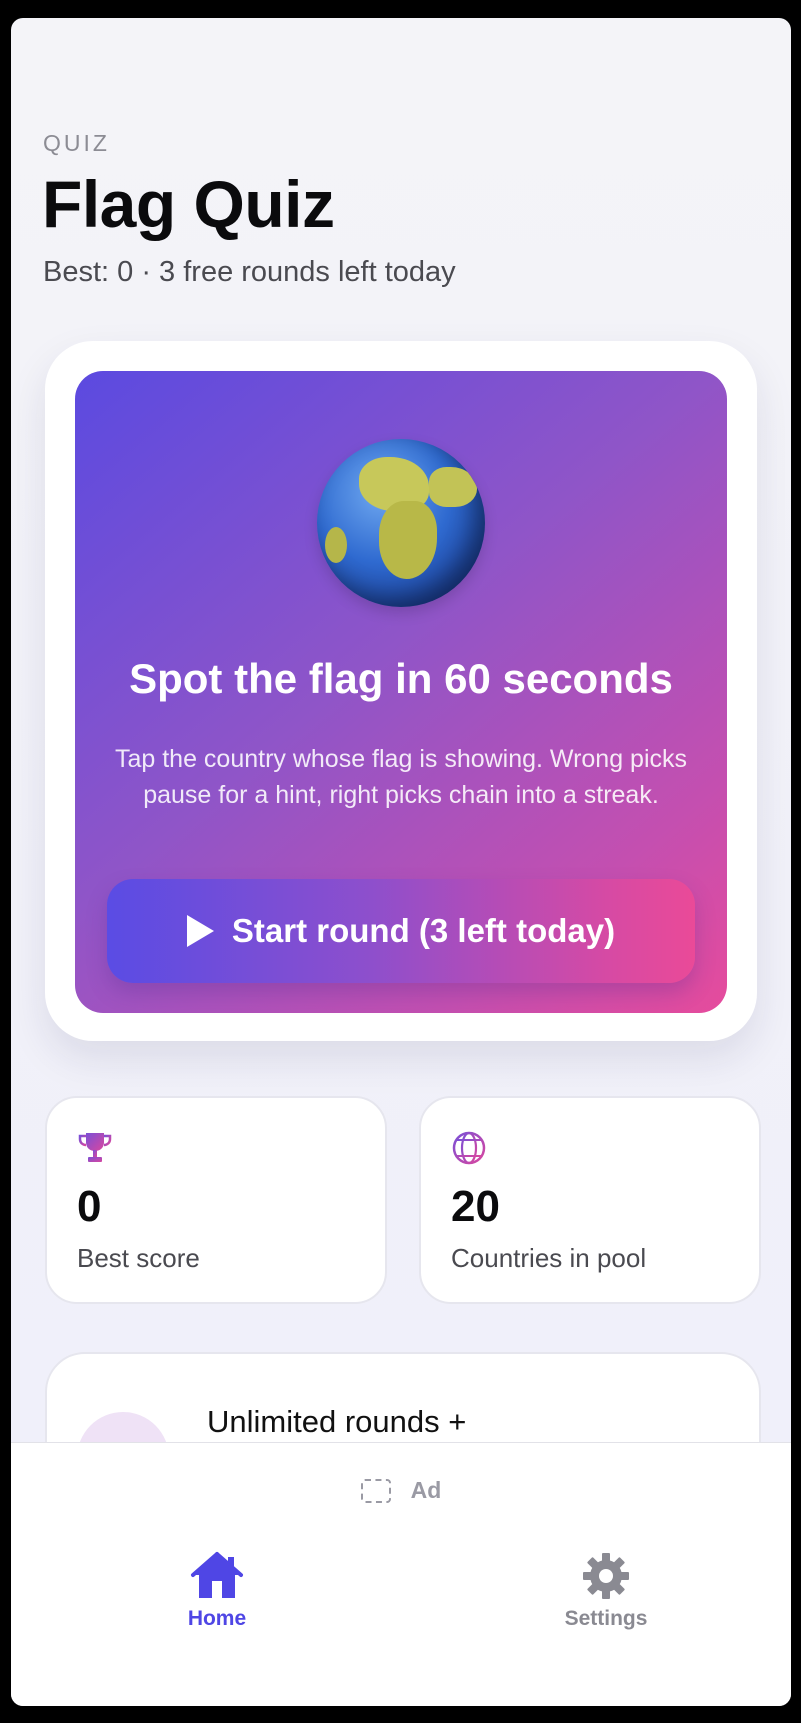 Image resolution: width=801 pixels, height=1723 pixels. Describe the element at coordinates (426, 1490) in the screenshot. I see `ad-label: Ad` at that location.